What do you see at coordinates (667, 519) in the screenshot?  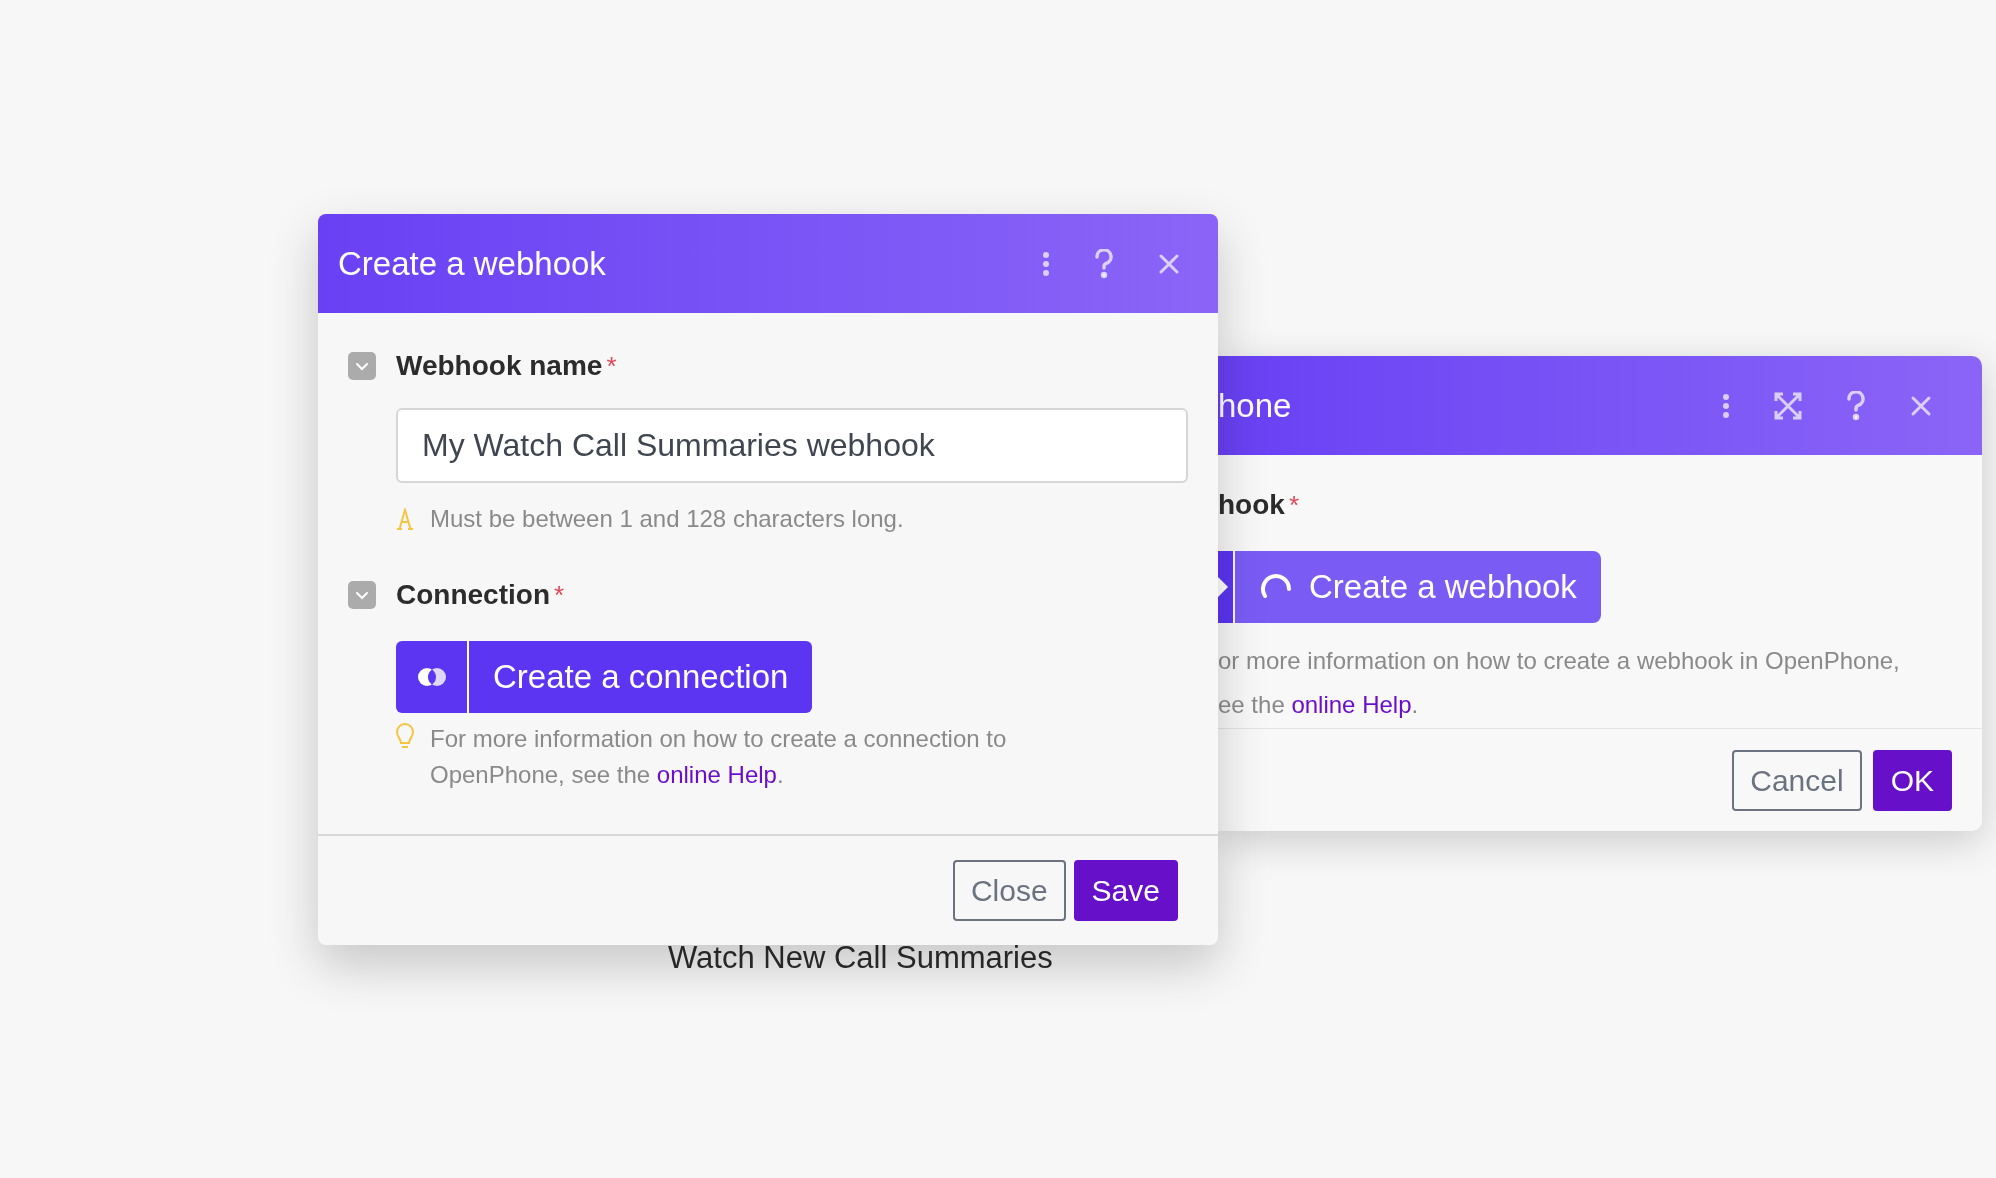 I see `hint-text: Must be between 1 and 128 characters long.` at bounding box center [667, 519].